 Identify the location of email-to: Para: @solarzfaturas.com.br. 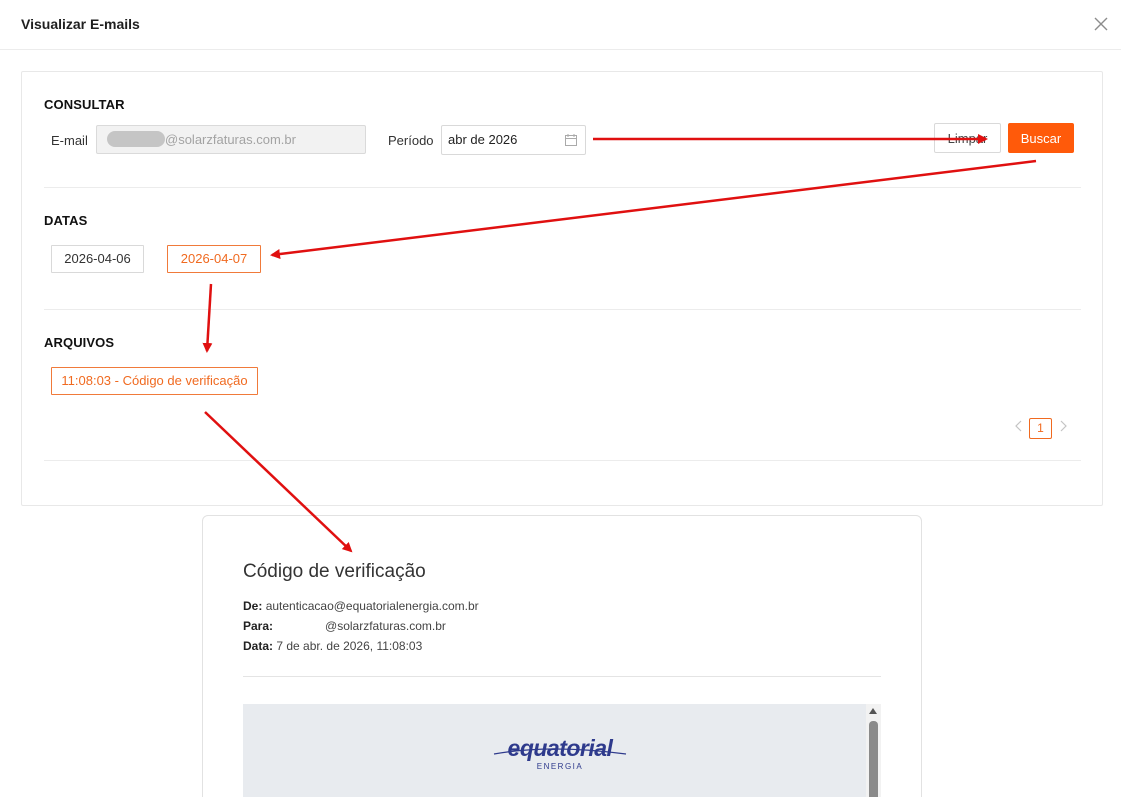
(344, 626).